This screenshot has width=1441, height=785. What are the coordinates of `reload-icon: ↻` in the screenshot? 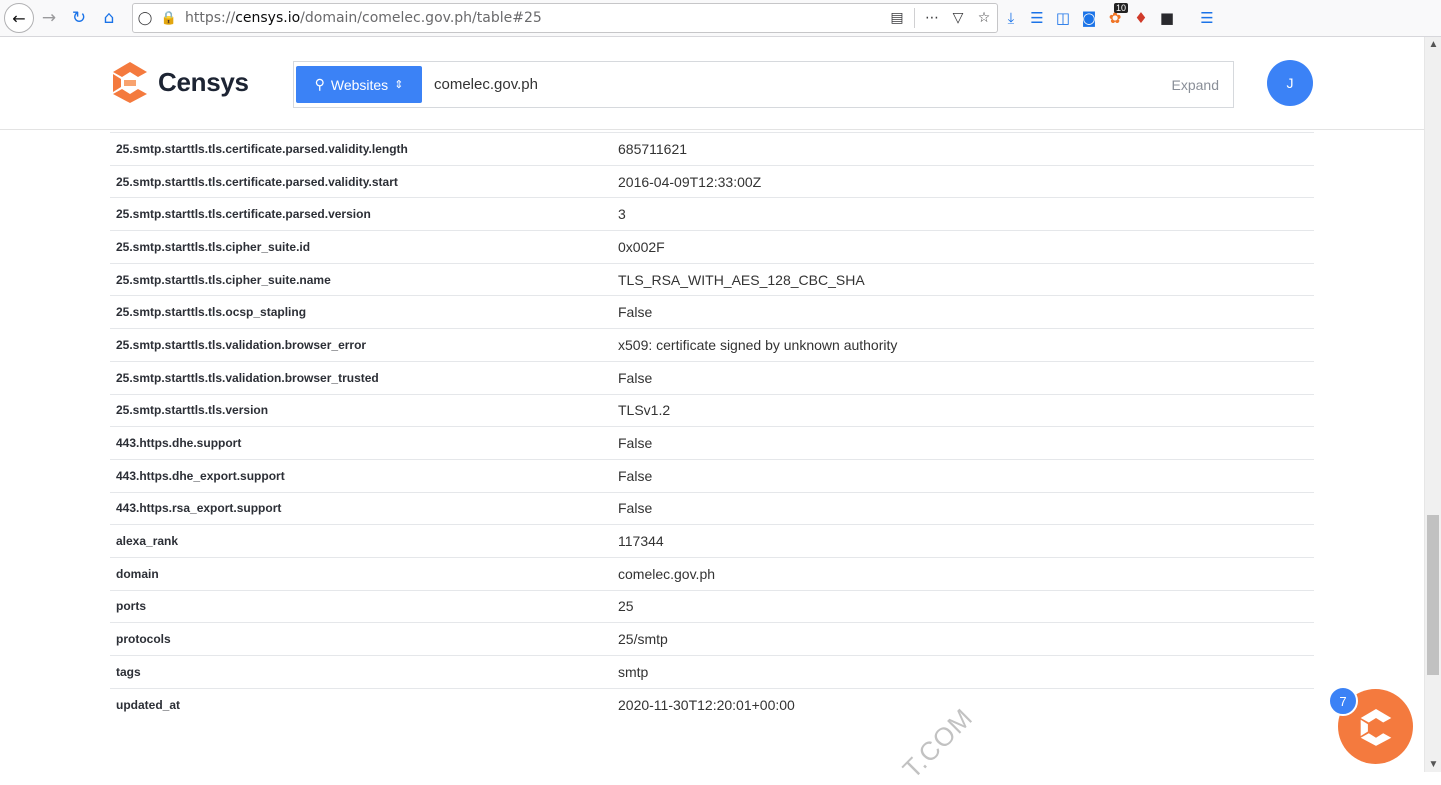 It's located at (79, 18).